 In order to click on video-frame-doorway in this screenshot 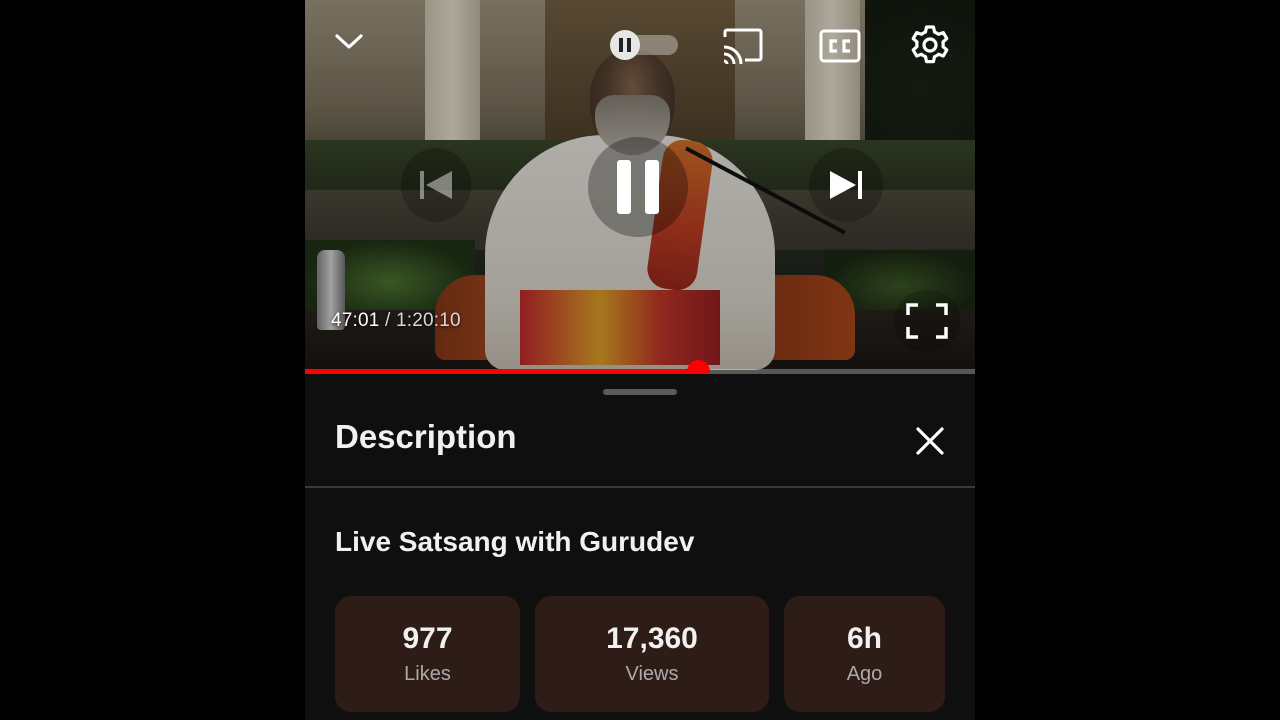, I will do `click(640, 80)`.